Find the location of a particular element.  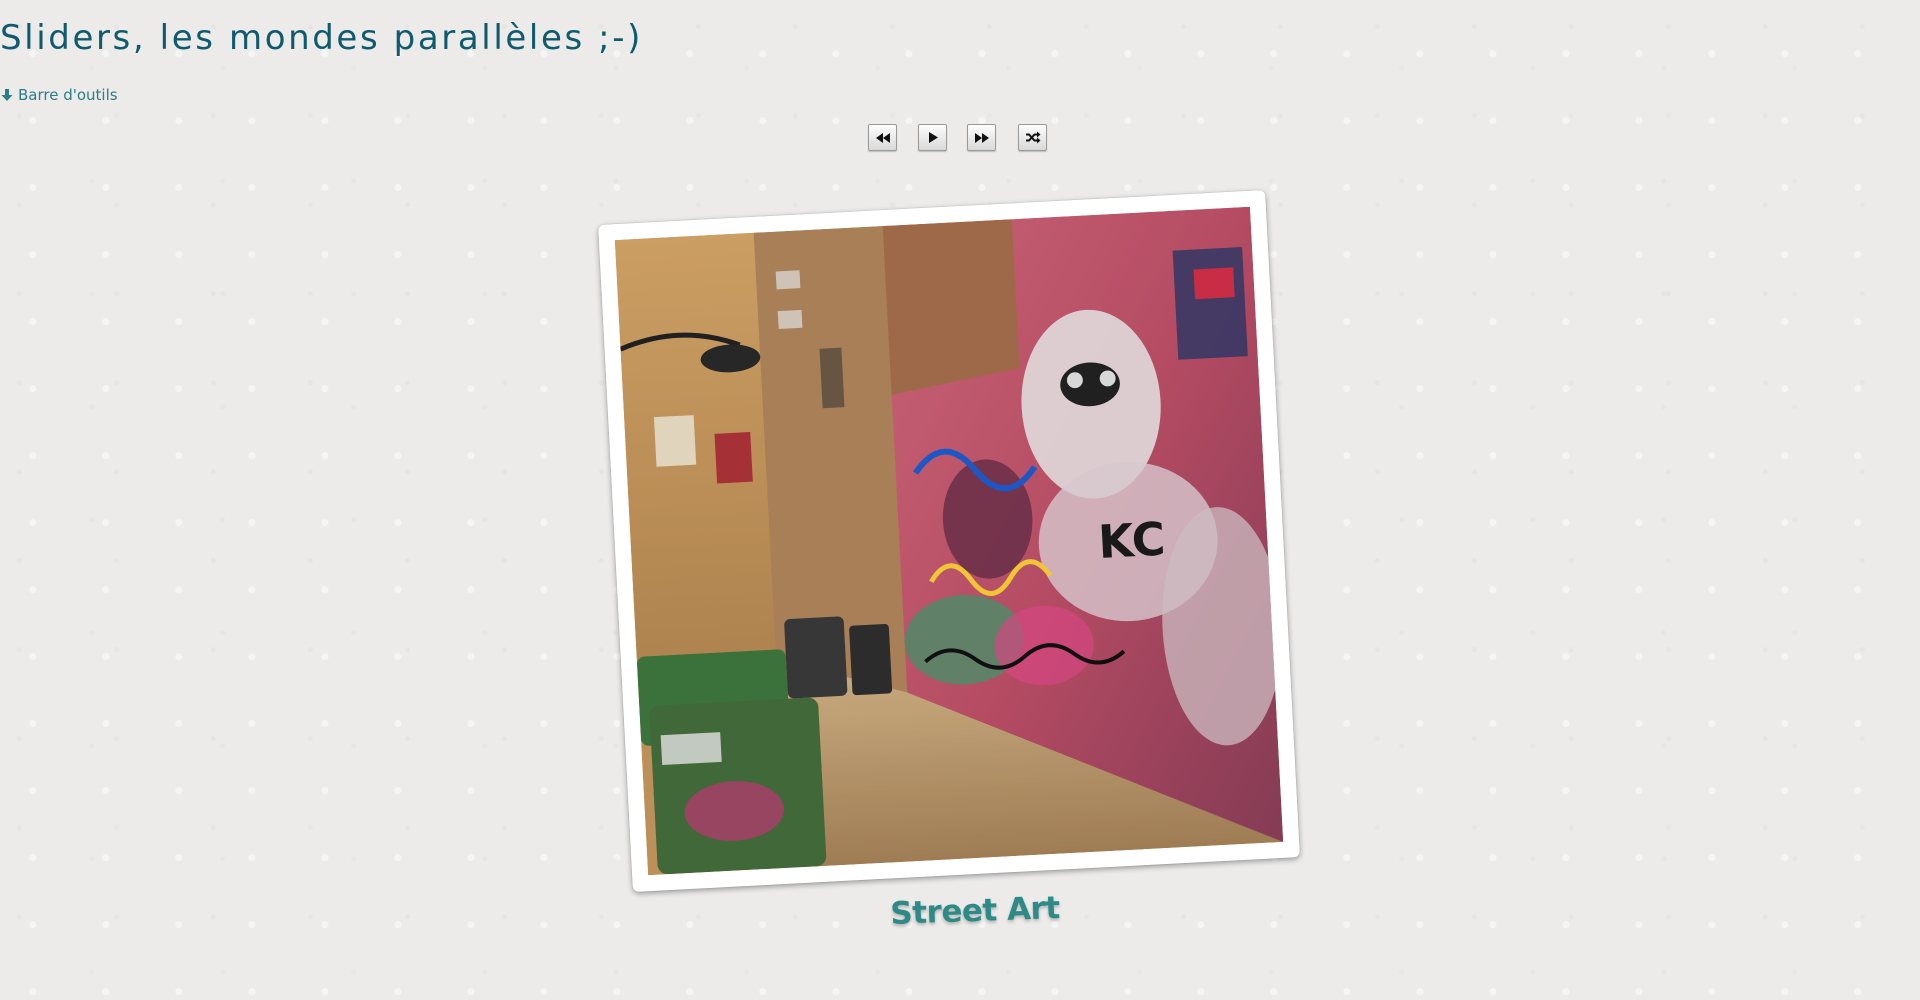

toolbar-toggle-link: Barre d'outils is located at coordinates (59, 95).